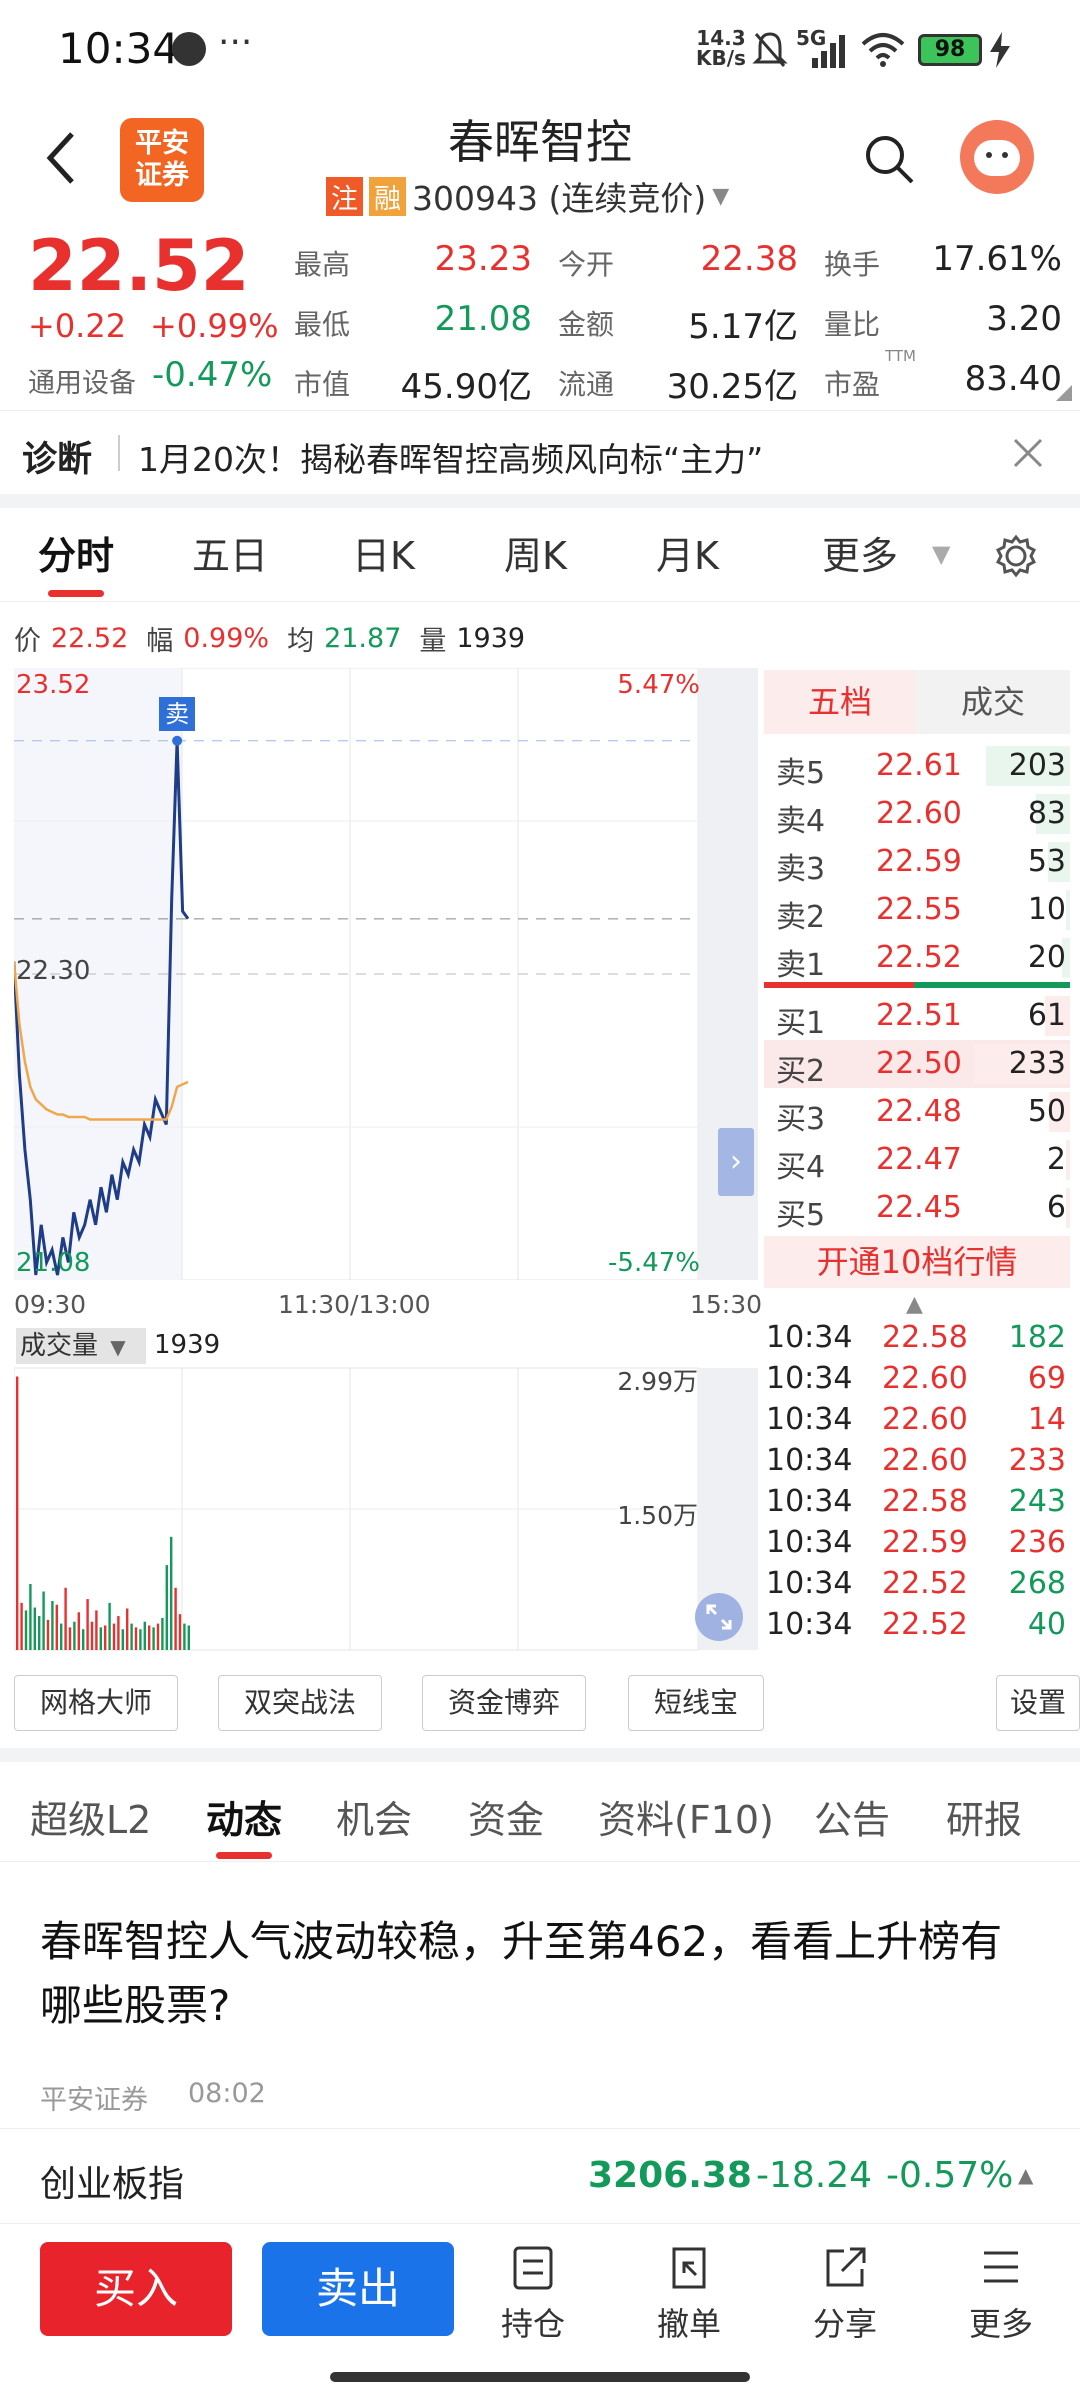 The width and height of the screenshot is (1080, 2400). Describe the element at coordinates (917, 1160) in the screenshot. I see `buy-level-row: 买4 22.47 2` at that location.